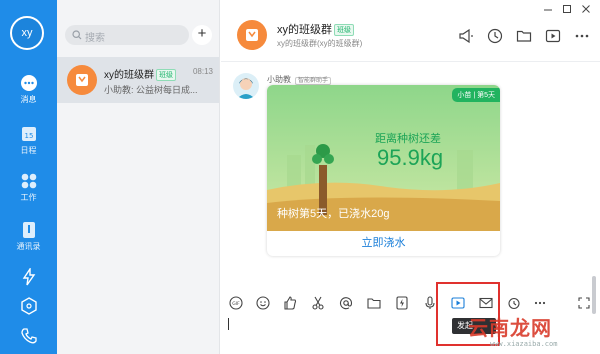 The width and height of the screenshot is (600, 354). What do you see at coordinates (402, 303) in the screenshot?
I see `lightning-doc-icon` at bounding box center [402, 303].